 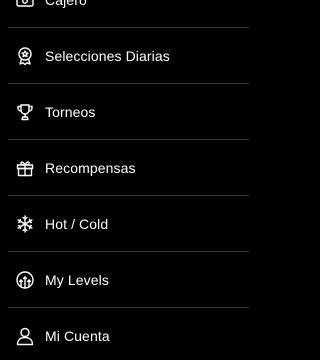 What do you see at coordinates (25, 5) in the screenshot?
I see `cashier-icon` at bounding box center [25, 5].